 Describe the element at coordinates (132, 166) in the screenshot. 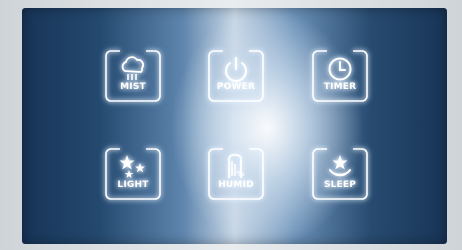

I see `stars-icon` at that location.